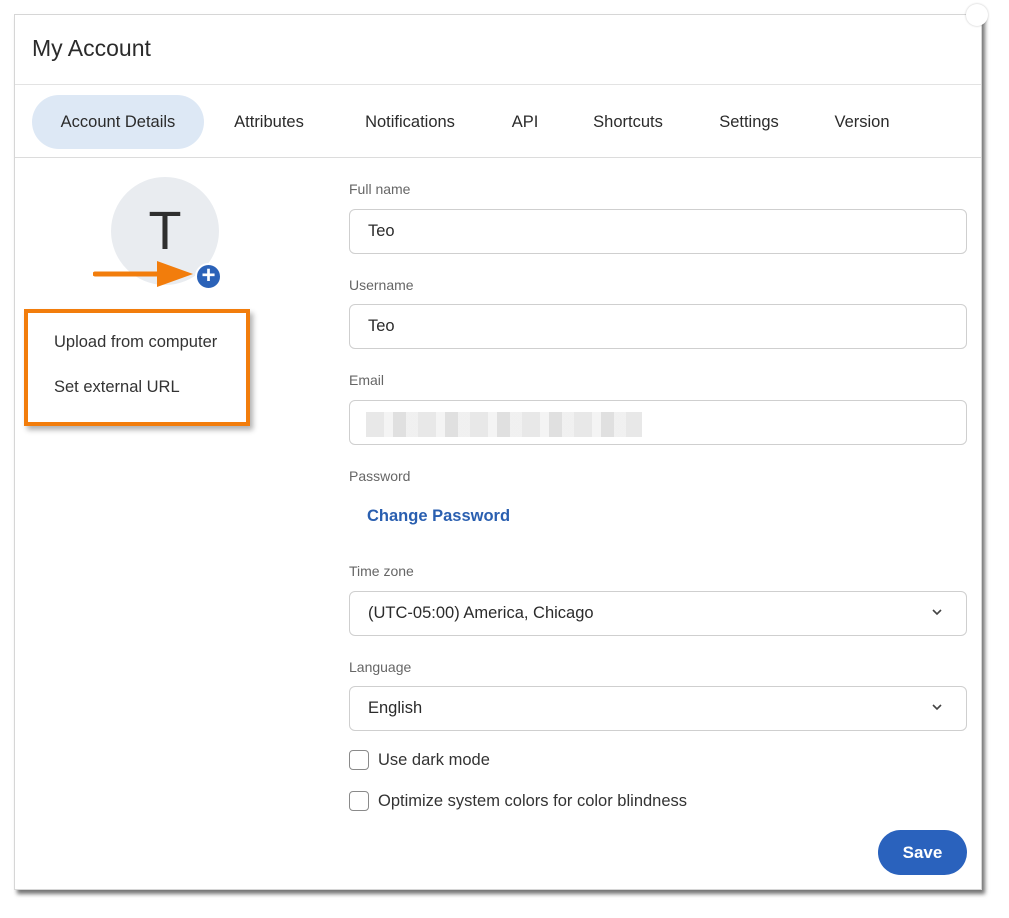 The image size is (1009, 918). Describe the element at coordinates (367, 380) in the screenshot. I see `email-label: Email` at that location.